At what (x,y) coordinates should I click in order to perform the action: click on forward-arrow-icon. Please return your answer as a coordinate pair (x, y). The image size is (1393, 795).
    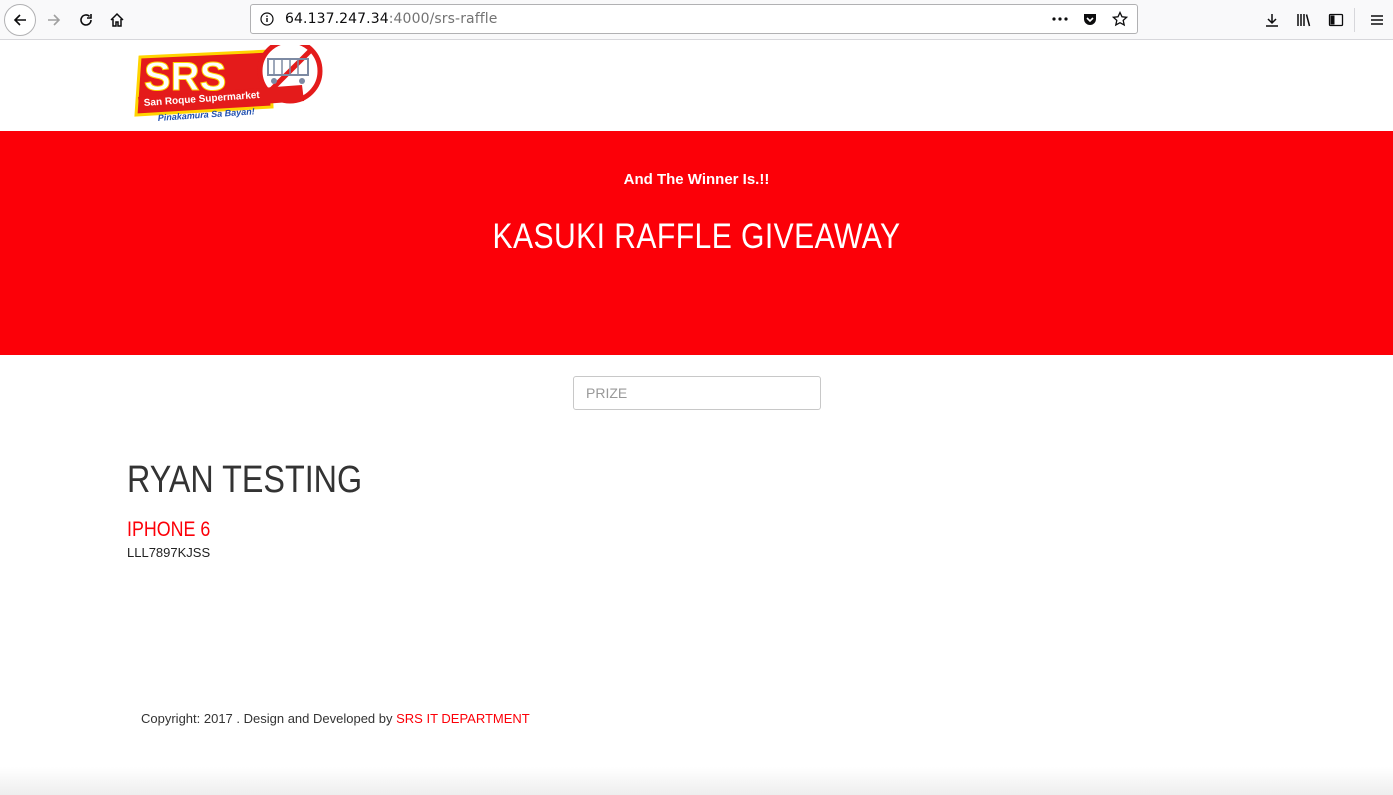
    Looking at the image, I should click on (54, 20).